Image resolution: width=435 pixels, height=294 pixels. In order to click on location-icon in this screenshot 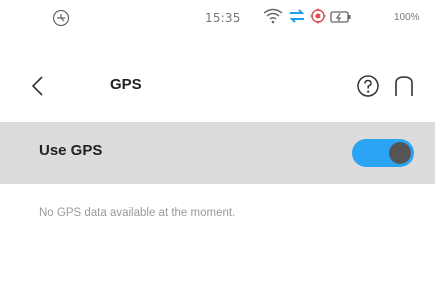, I will do `click(318, 18)`.